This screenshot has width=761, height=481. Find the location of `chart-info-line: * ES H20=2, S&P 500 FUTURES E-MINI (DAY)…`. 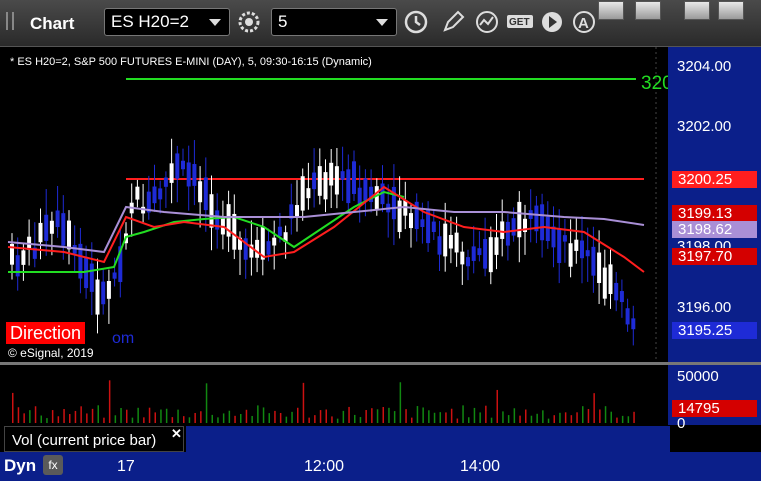

chart-info-line: * ES H20=2, S&P 500 FUTURES E-MINI (DAY)… is located at coordinates (191, 62).